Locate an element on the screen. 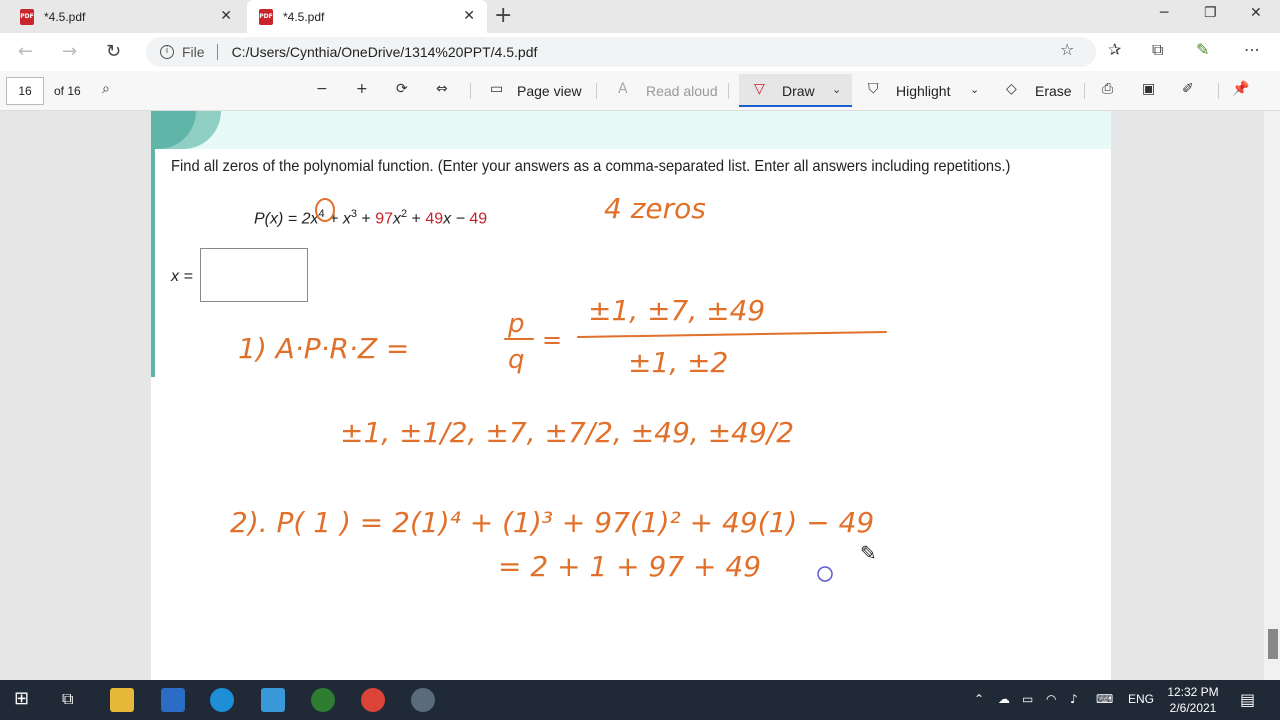 This screenshot has height=720, width=1280. keyboard-icon: ⌨ is located at coordinates (1104, 699).